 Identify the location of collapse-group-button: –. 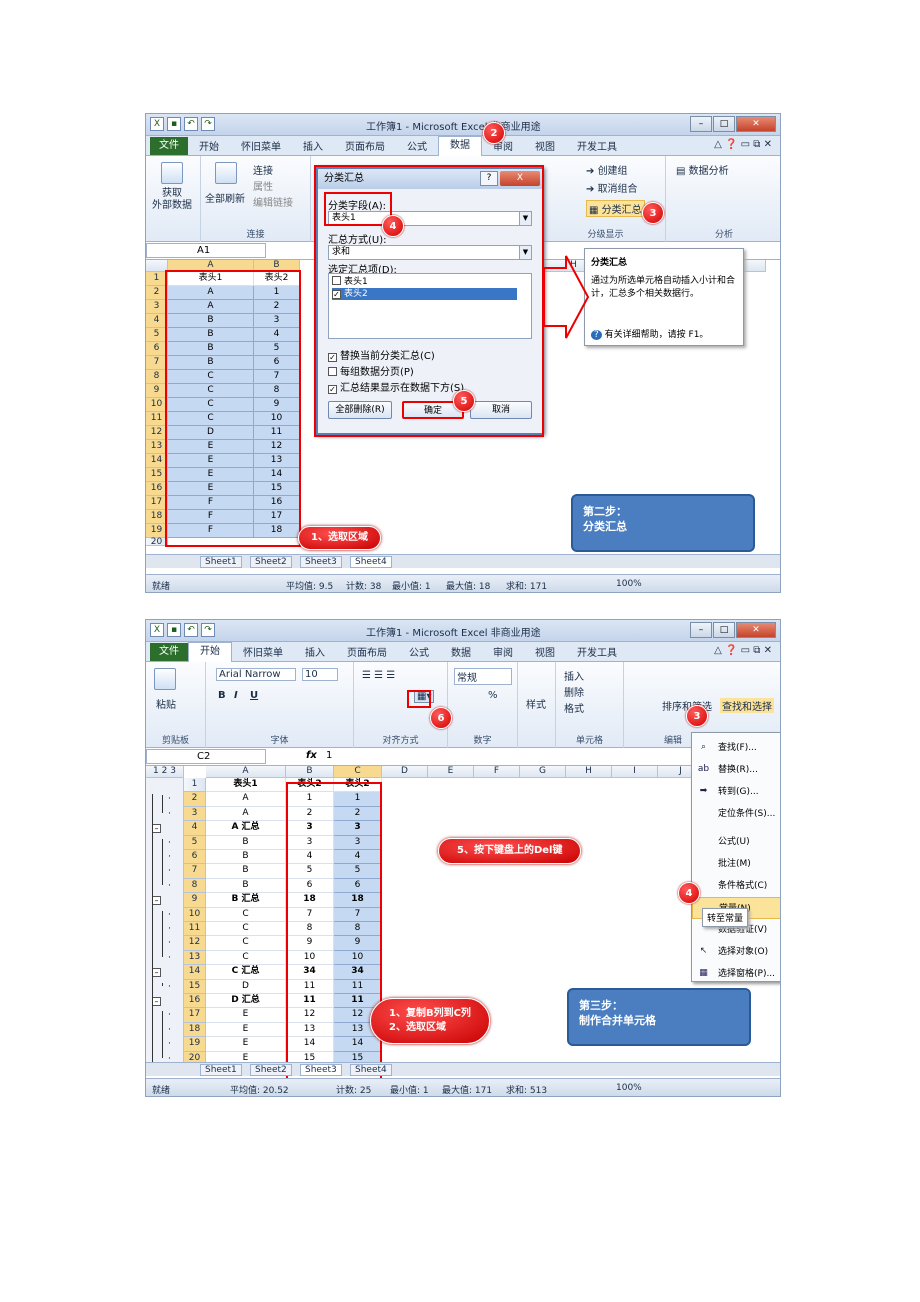
(156, 1001).